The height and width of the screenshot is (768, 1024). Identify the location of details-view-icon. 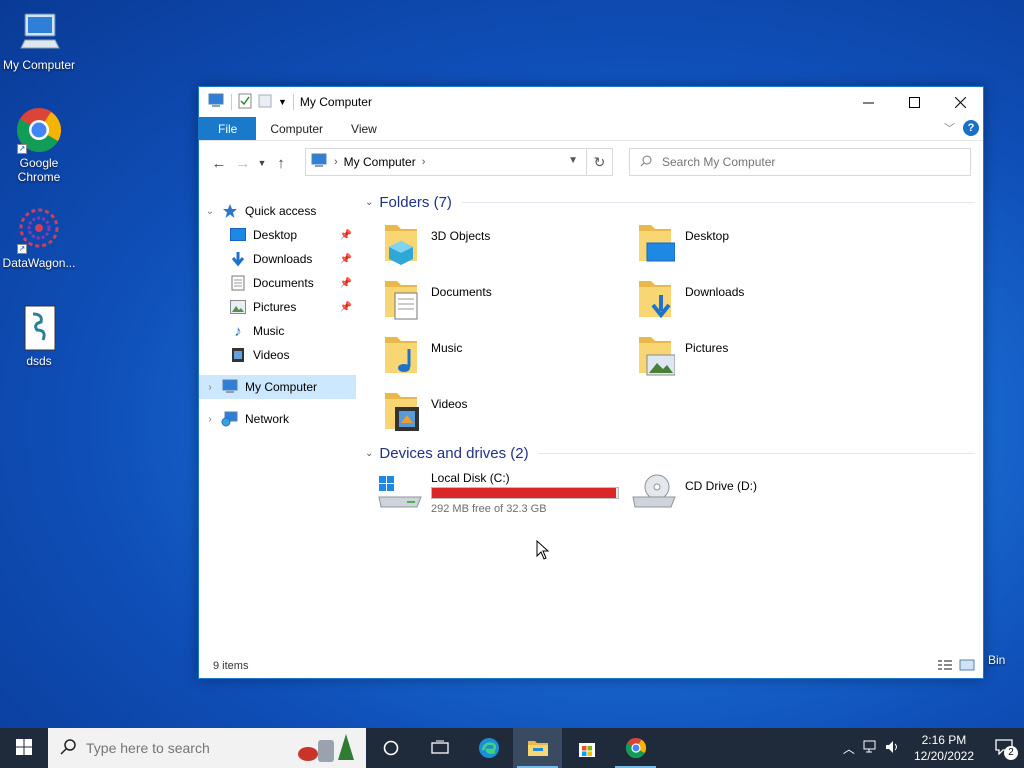
(945, 666).